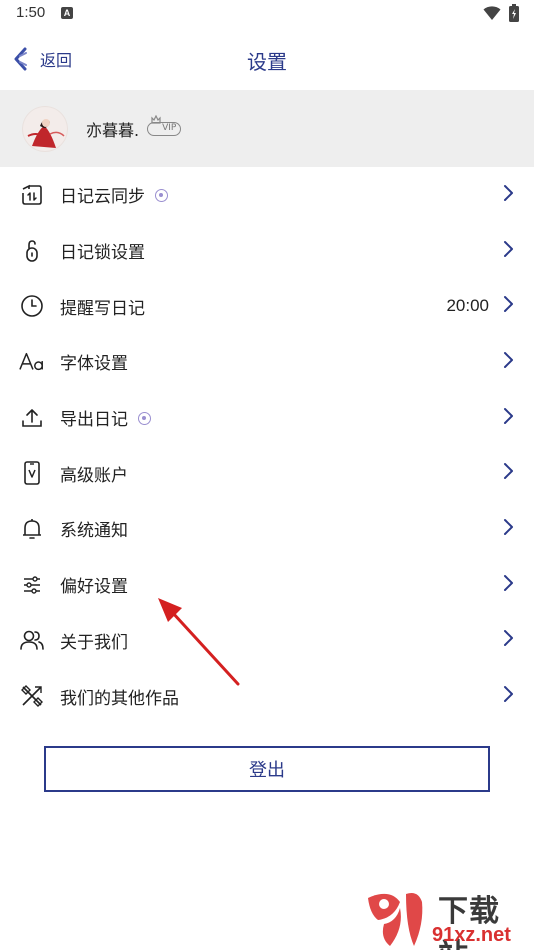 The width and height of the screenshot is (534, 950). What do you see at coordinates (94, 587) in the screenshot?
I see `menu-label: 偏好设置` at bounding box center [94, 587].